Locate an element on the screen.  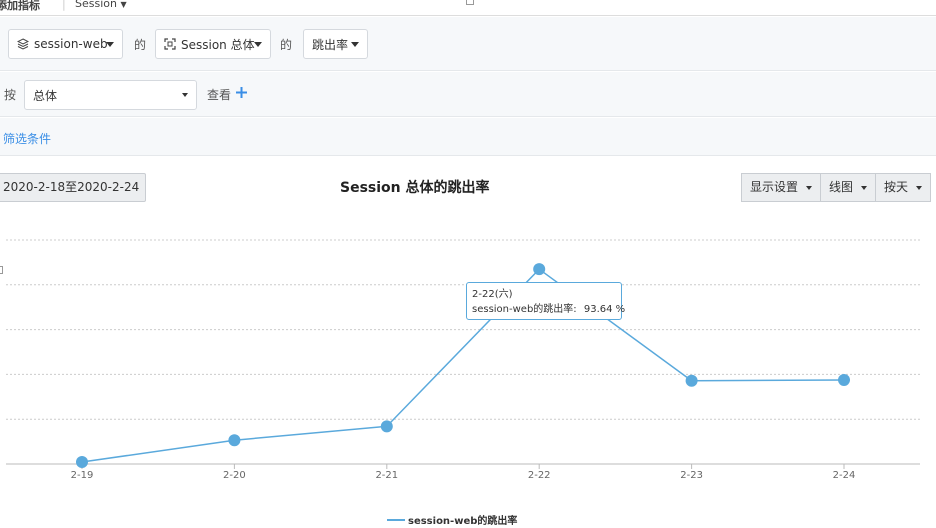
chart-title: Session 总体的跳出率 is located at coordinates (415, 188).